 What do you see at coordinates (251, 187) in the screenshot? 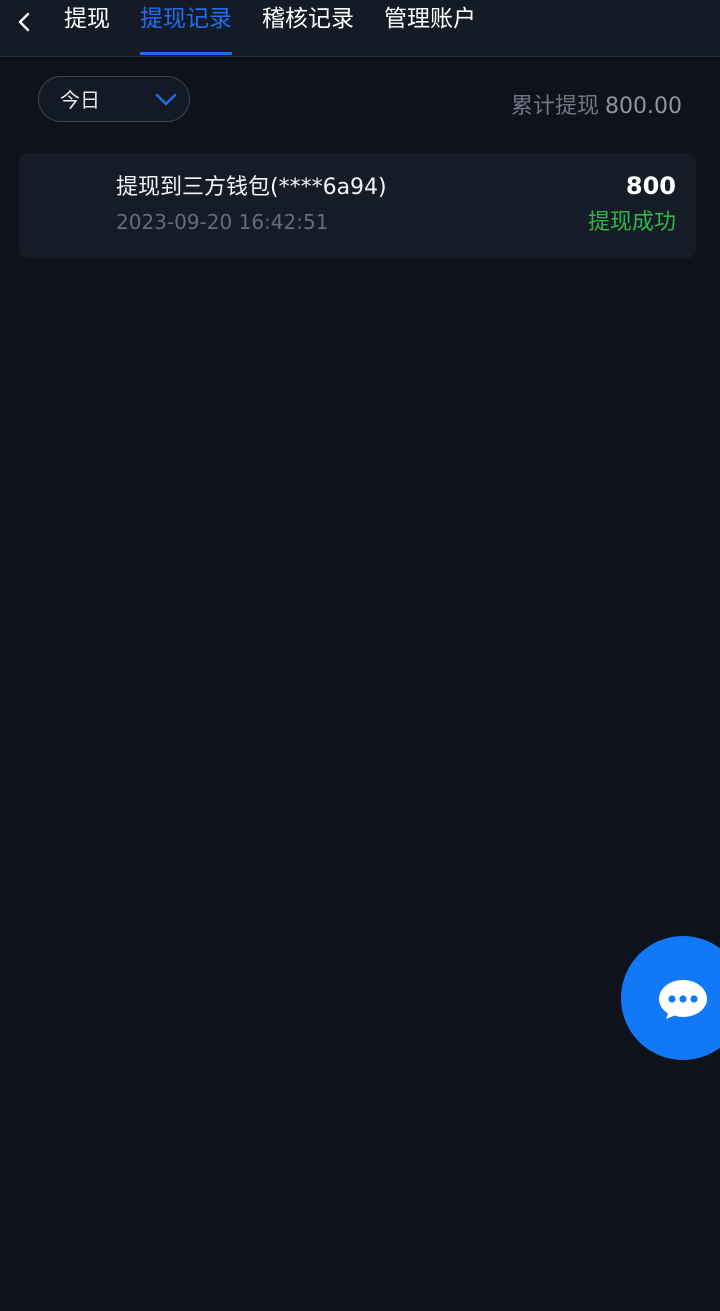
I see `record-title: 提现到三方钱包(****6a94)` at bounding box center [251, 187].